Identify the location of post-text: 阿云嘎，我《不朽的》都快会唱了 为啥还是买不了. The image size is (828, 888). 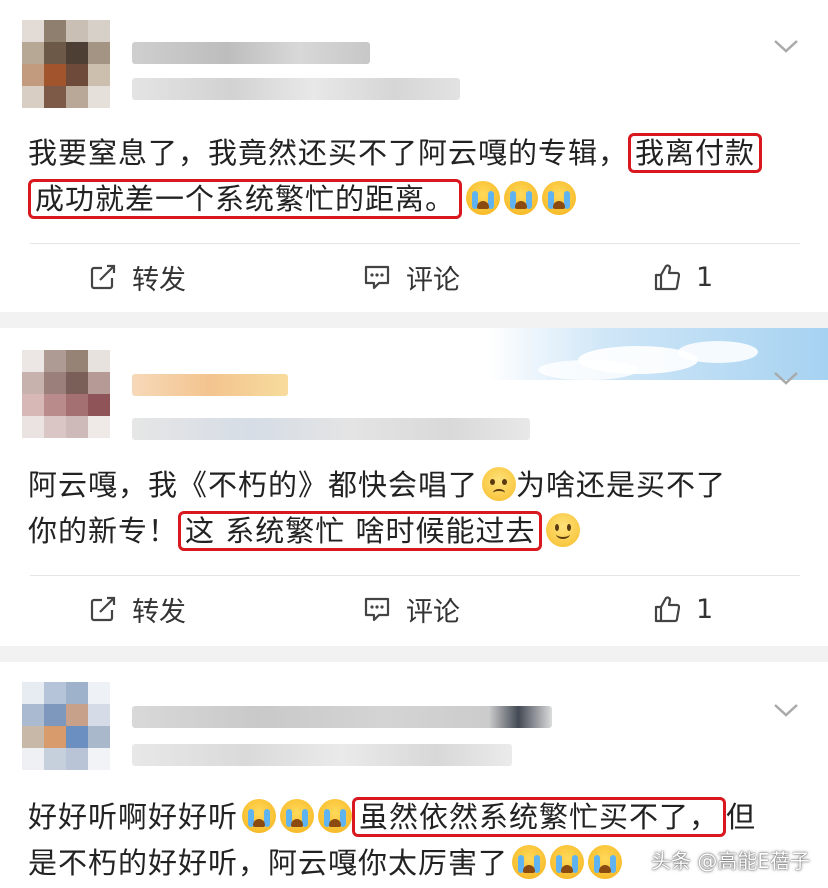
(423, 485).